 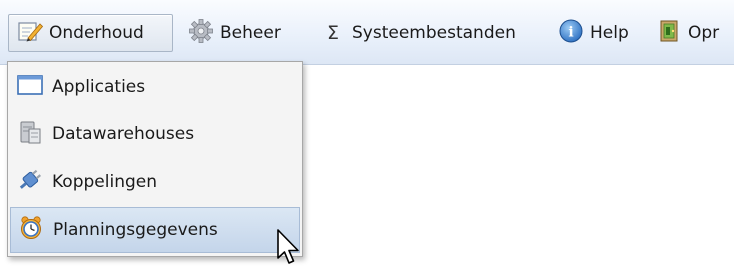 What do you see at coordinates (96, 33) in the screenshot?
I see `menu-onderhoud-label: Onderhoud` at bounding box center [96, 33].